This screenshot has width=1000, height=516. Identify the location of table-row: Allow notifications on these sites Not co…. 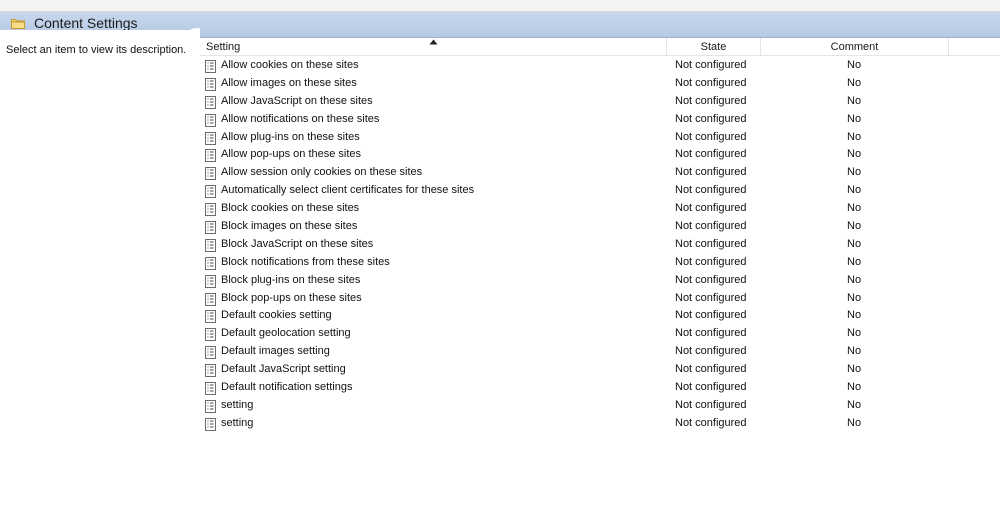
(600, 120).